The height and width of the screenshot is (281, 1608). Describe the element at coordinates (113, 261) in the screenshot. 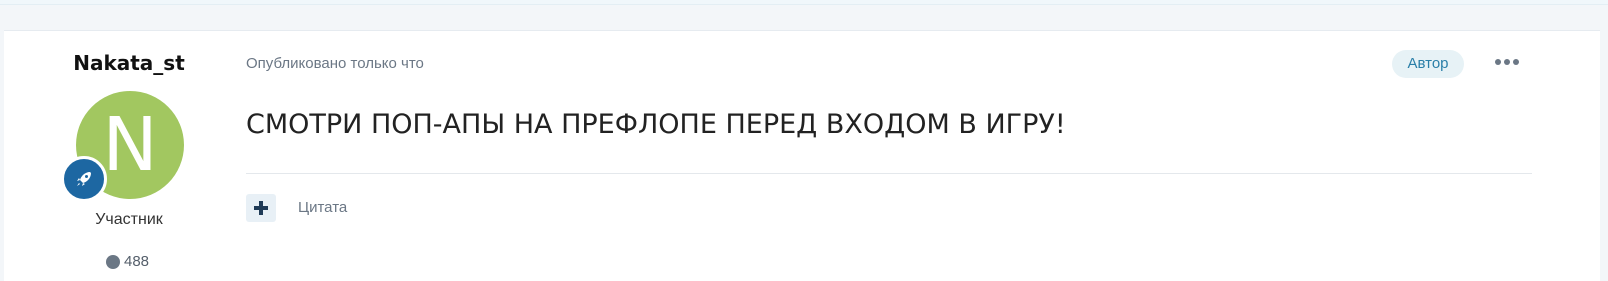

I see `comment-icon` at that location.